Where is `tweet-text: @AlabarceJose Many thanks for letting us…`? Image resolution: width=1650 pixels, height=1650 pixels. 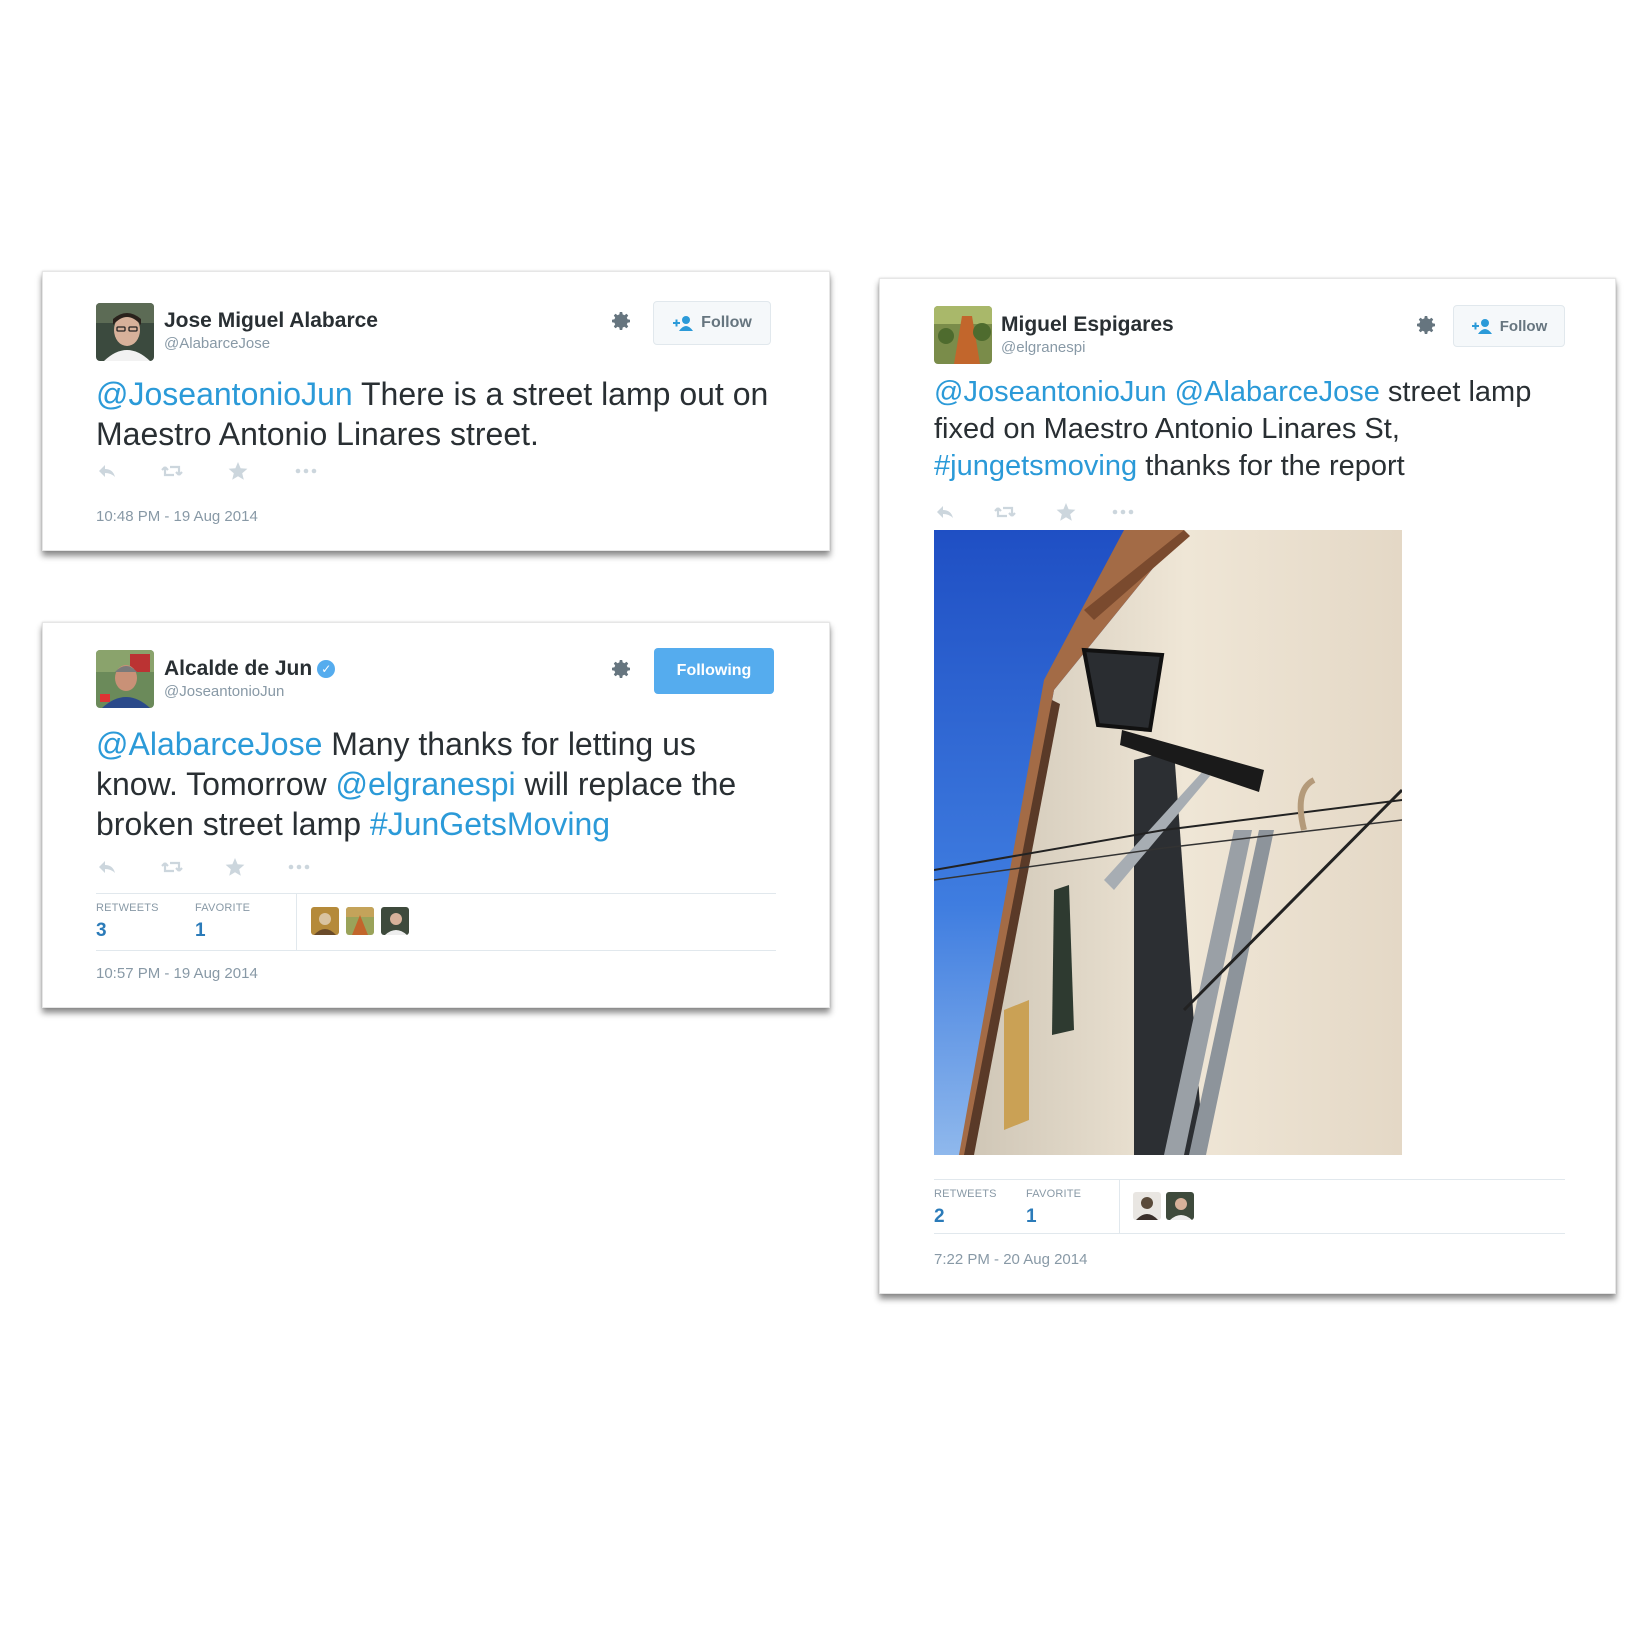 tweet-text: @AlabarceJose Many thanks for letting us… is located at coordinates (441, 784).